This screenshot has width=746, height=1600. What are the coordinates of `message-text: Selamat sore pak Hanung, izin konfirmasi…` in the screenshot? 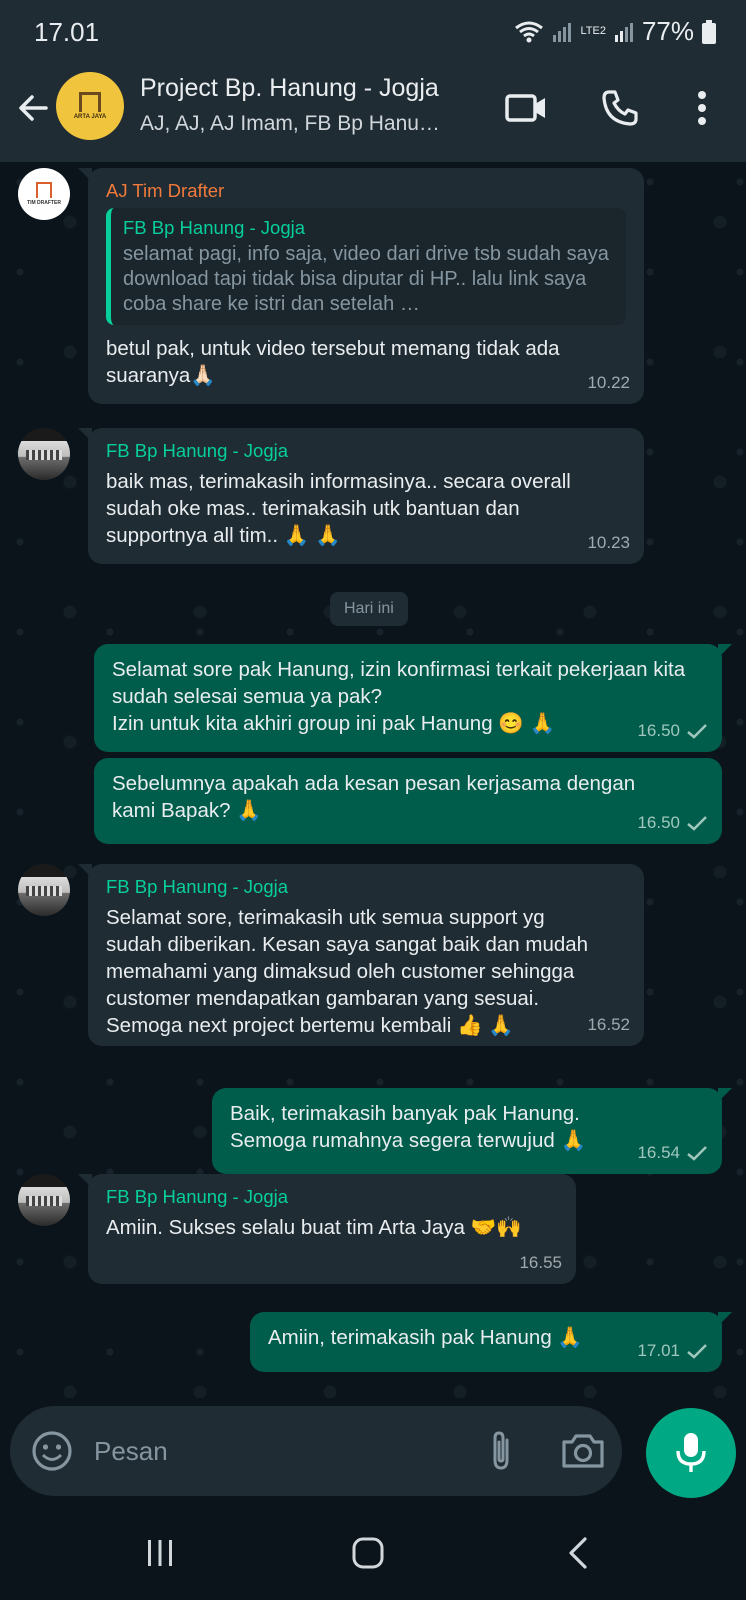 It's located at (399, 696).